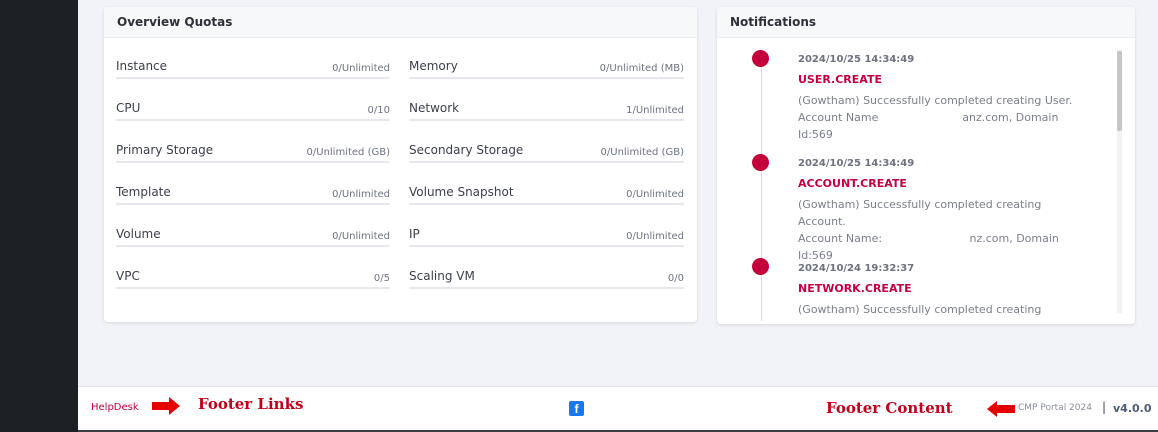 Image resolution: width=1158 pixels, height=432 pixels. I want to click on quota-label: Template, so click(143, 192).